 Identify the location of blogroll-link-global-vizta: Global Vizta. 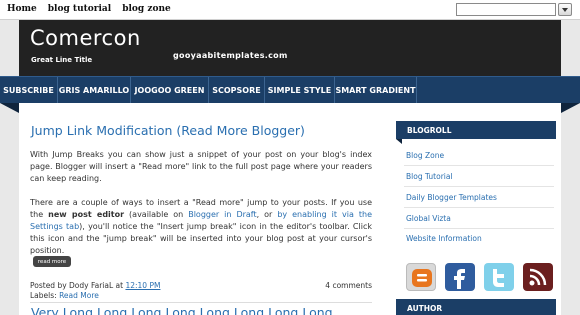
(428, 218).